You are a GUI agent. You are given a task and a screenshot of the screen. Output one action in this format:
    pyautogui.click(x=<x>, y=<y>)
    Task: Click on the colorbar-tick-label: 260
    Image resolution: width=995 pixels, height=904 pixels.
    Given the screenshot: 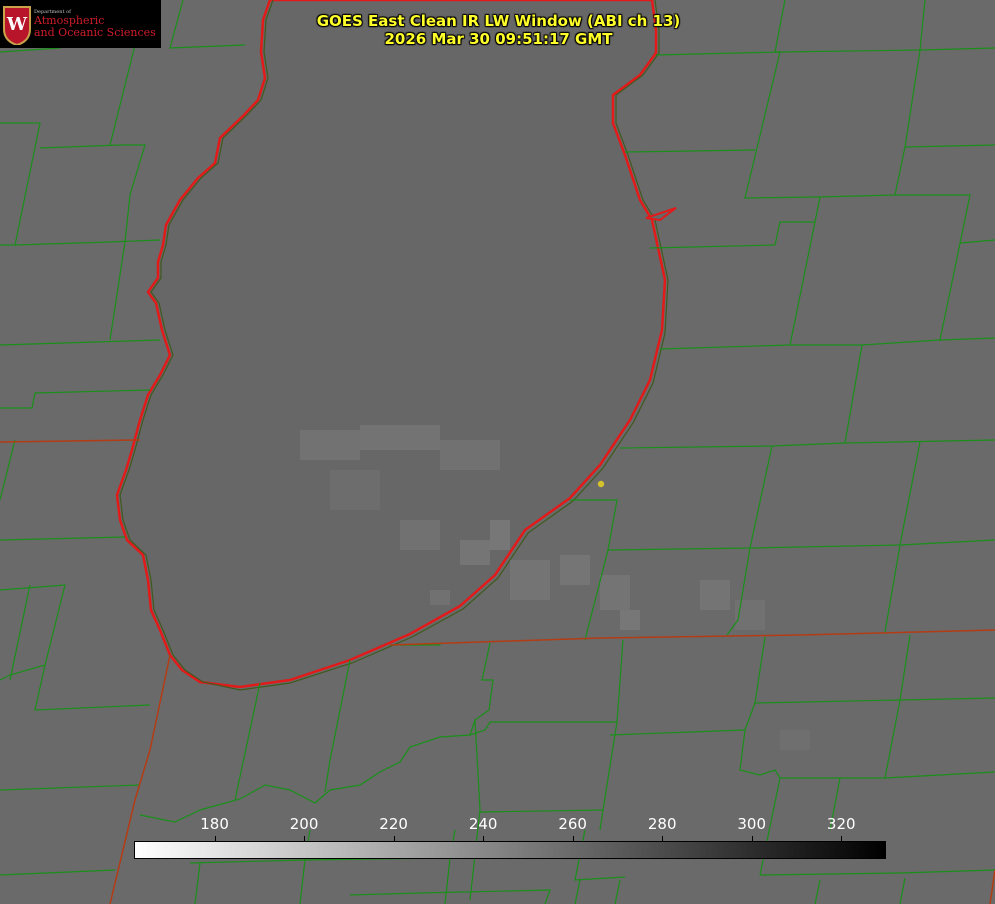 What is the action you would take?
    pyautogui.click(x=572, y=824)
    